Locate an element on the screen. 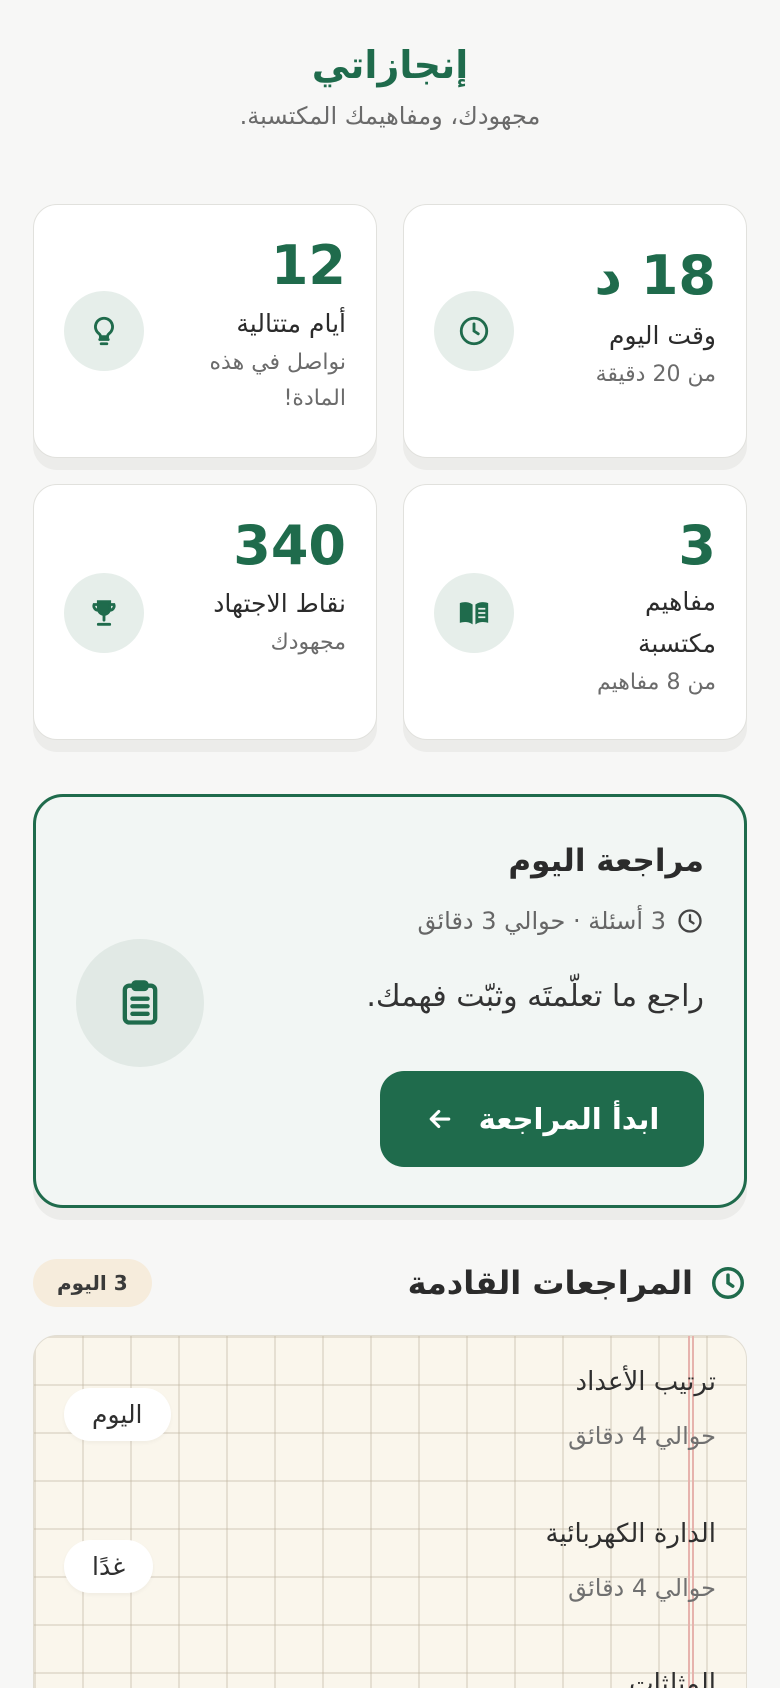 Image resolution: width=780 pixels, height=1688 pixels. stat-subtitle: من 20 دقيقة is located at coordinates (655, 374).